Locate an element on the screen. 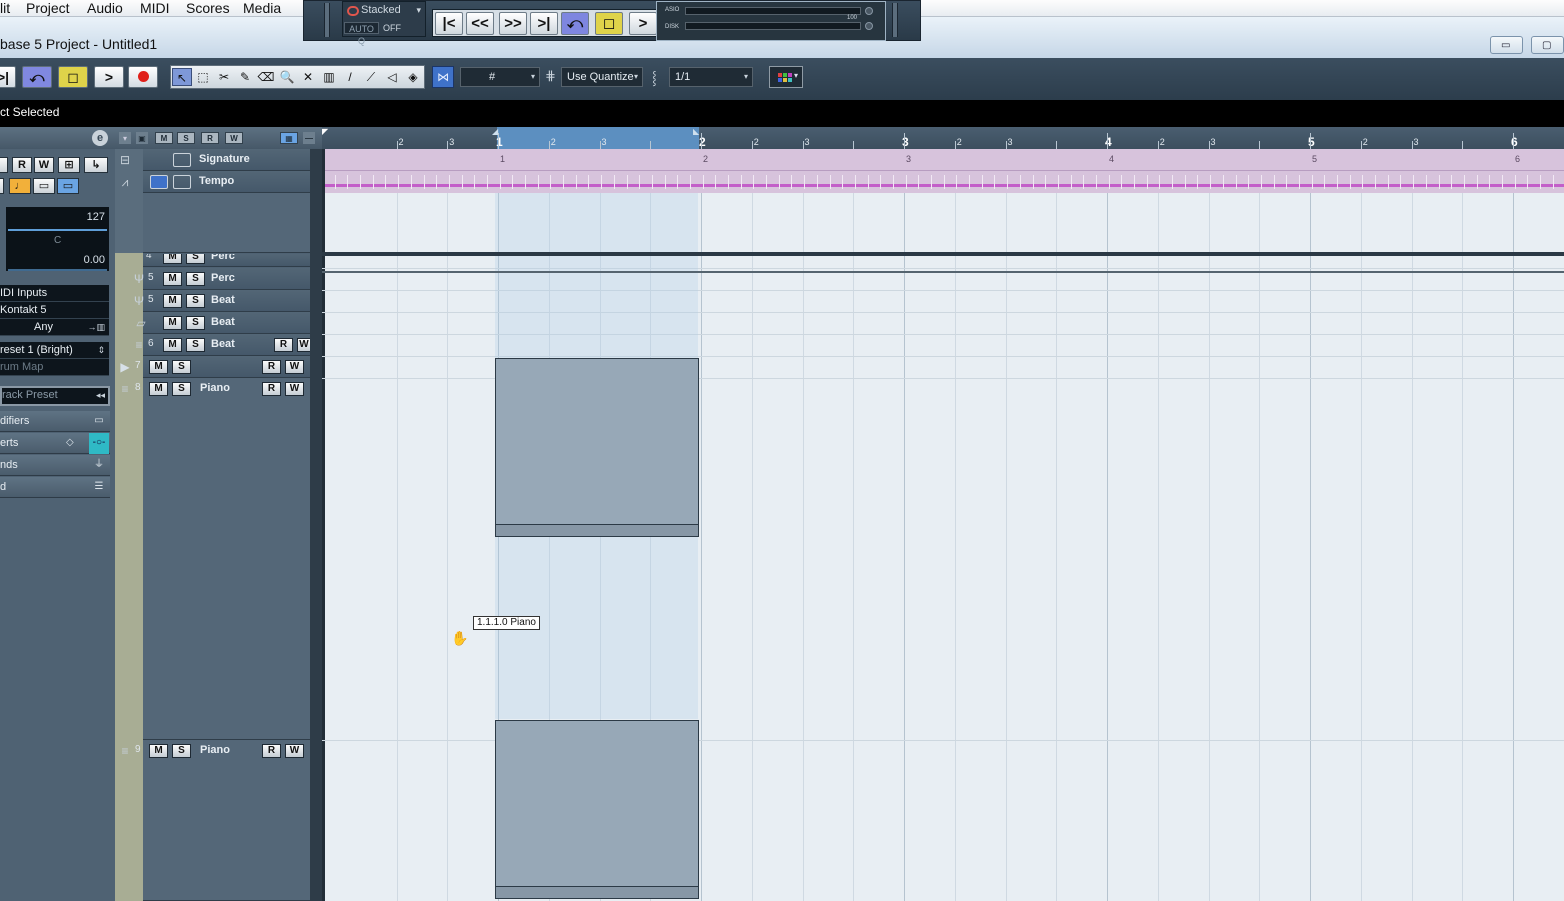 This screenshot has width=1564, height=901. track-row-piano: ≡ 9 M S Piano R W is located at coordinates (215, 820).